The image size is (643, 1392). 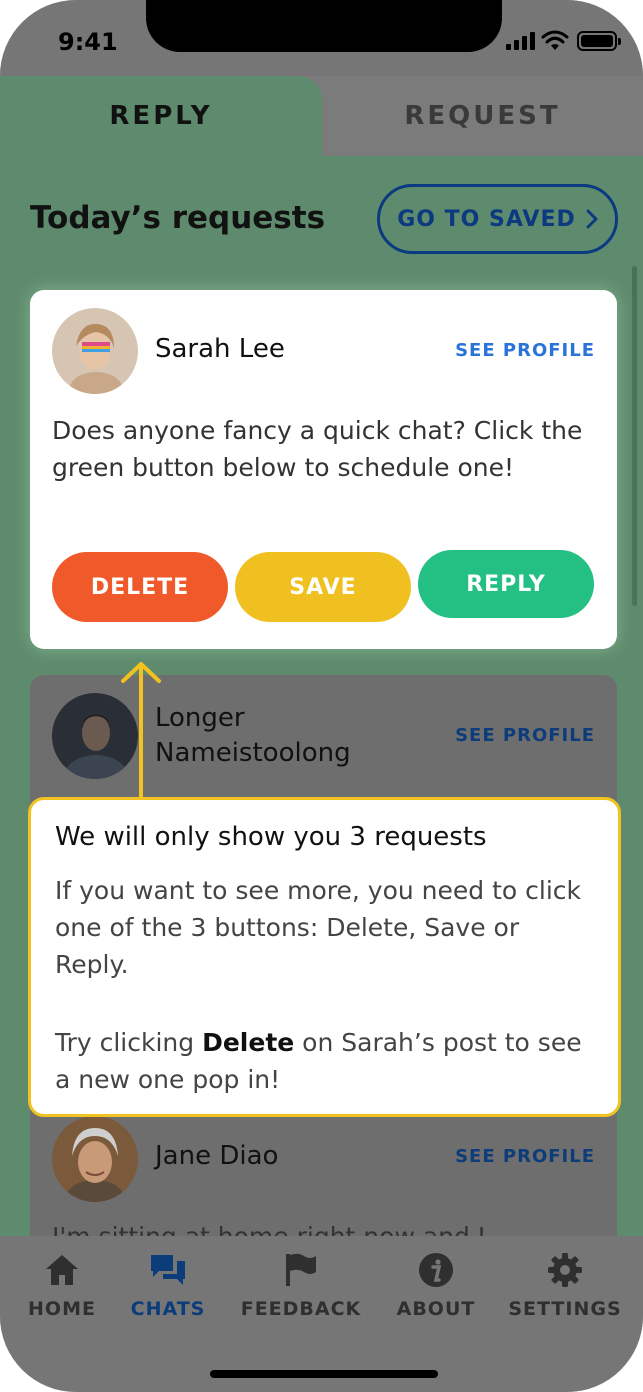 I want to click on status-time: 9:41, so click(x=88, y=42).